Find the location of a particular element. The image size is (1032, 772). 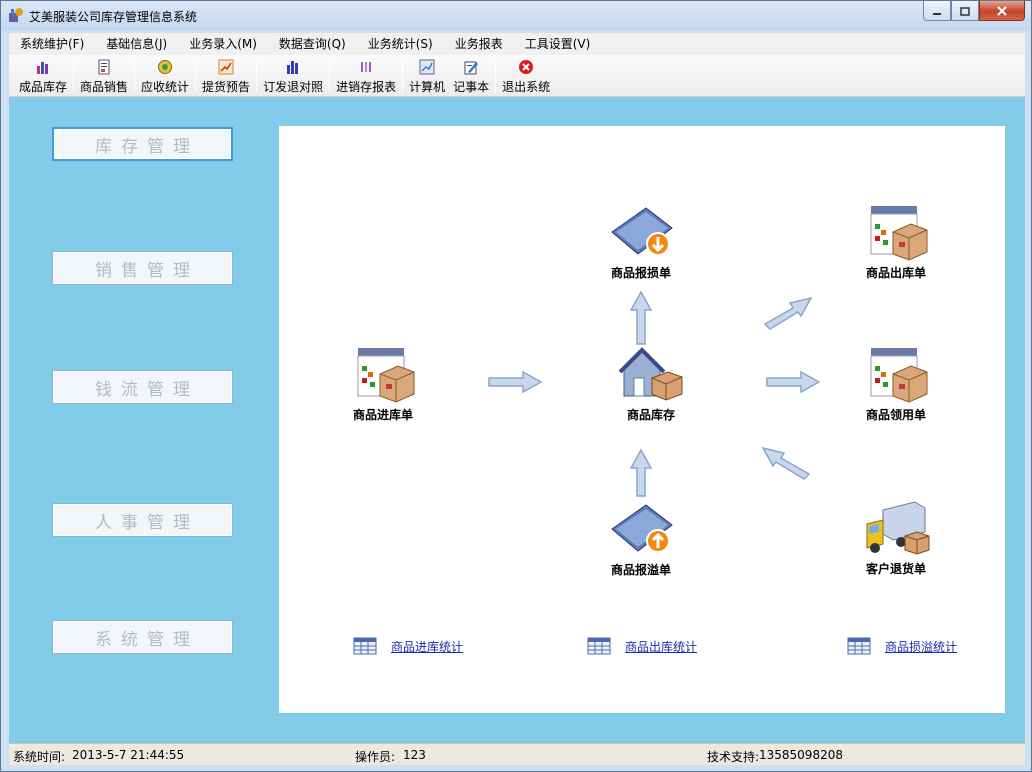

arrow-inbound-to-stock is located at coordinates (515, 382).